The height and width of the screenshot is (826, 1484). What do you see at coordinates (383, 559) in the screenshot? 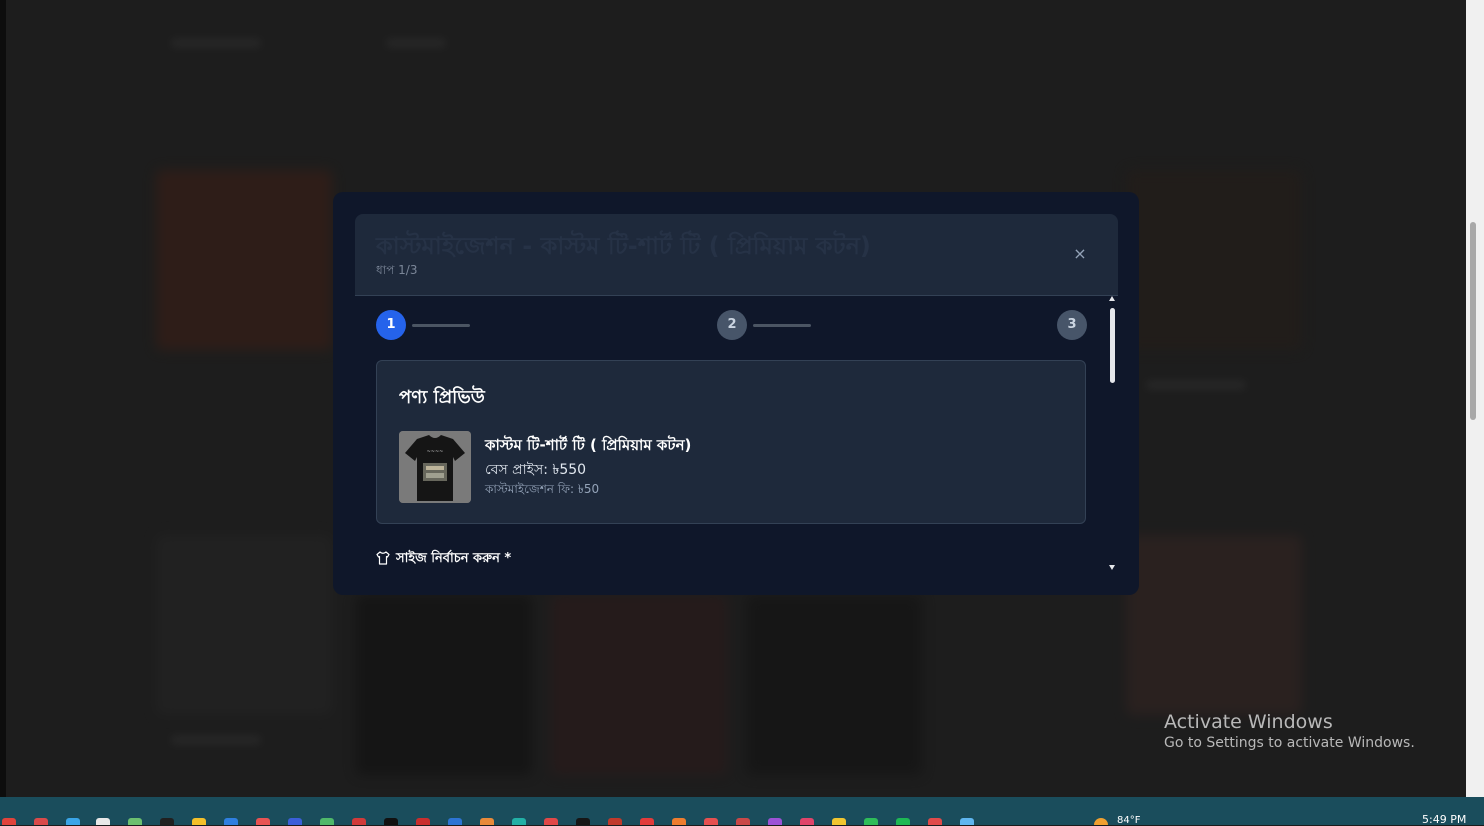
I see `tshirt-icon` at bounding box center [383, 559].